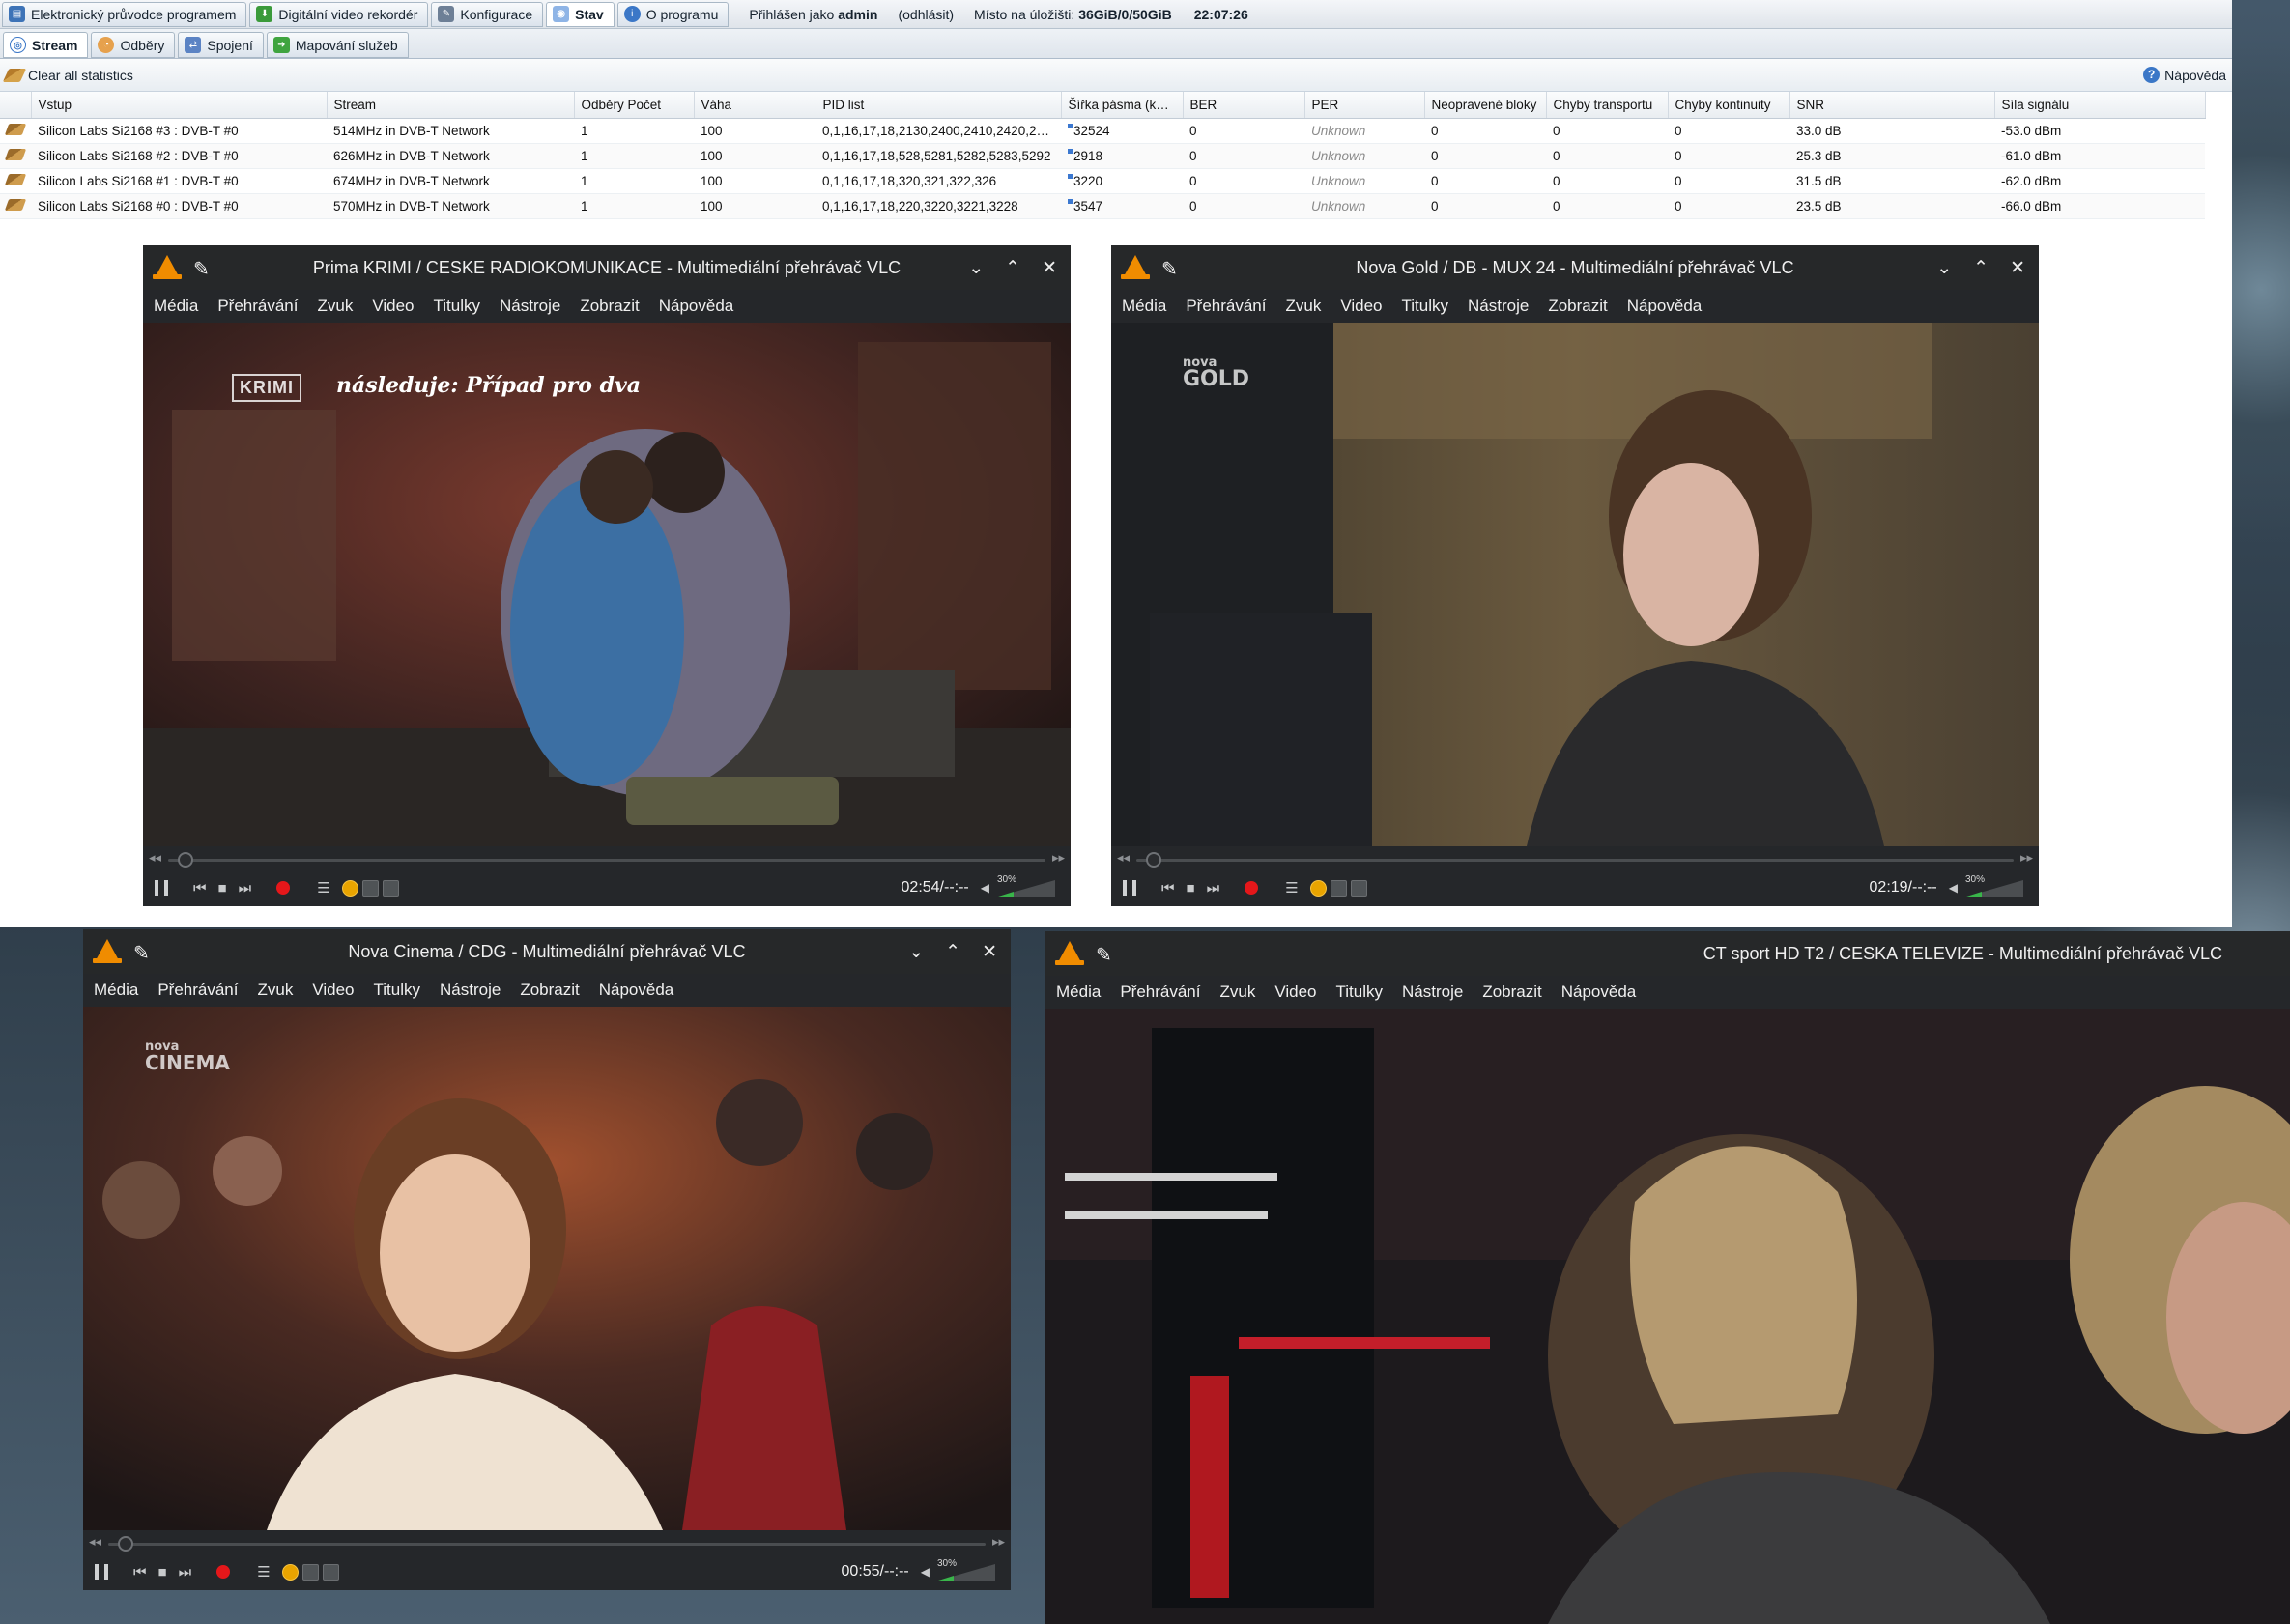  I want to click on seek-forward-icon: ▸▸, so click(1058, 858).